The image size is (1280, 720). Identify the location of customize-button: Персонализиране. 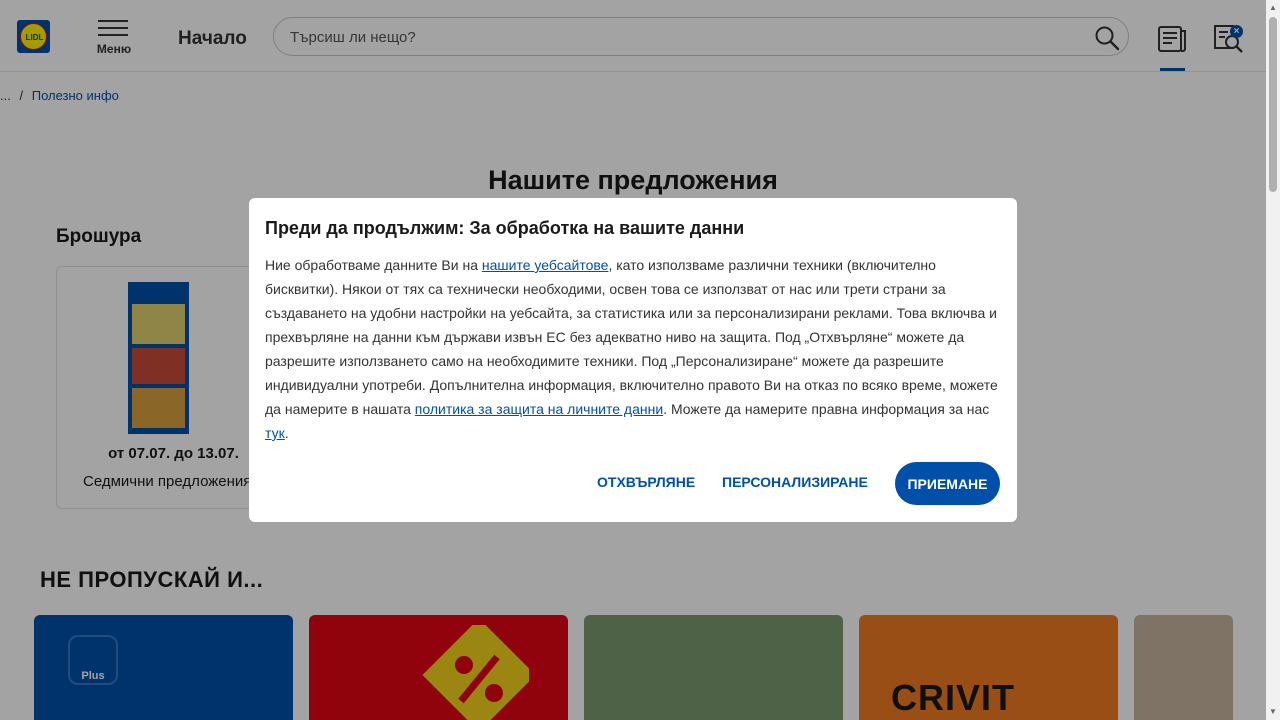
(795, 482).